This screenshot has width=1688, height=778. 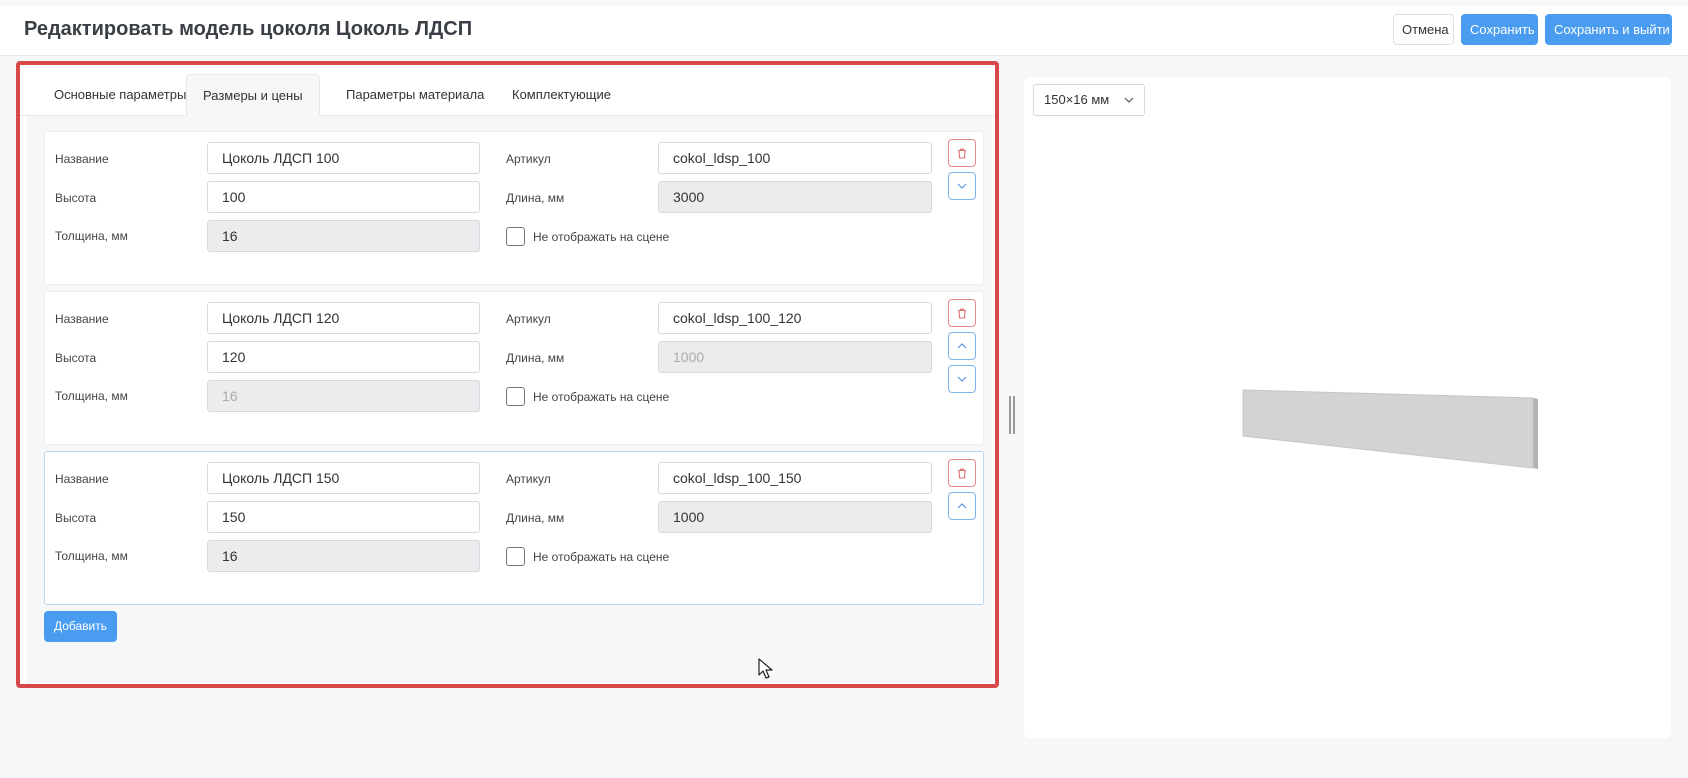 I want to click on length-input: 3000, so click(x=795, y=197).